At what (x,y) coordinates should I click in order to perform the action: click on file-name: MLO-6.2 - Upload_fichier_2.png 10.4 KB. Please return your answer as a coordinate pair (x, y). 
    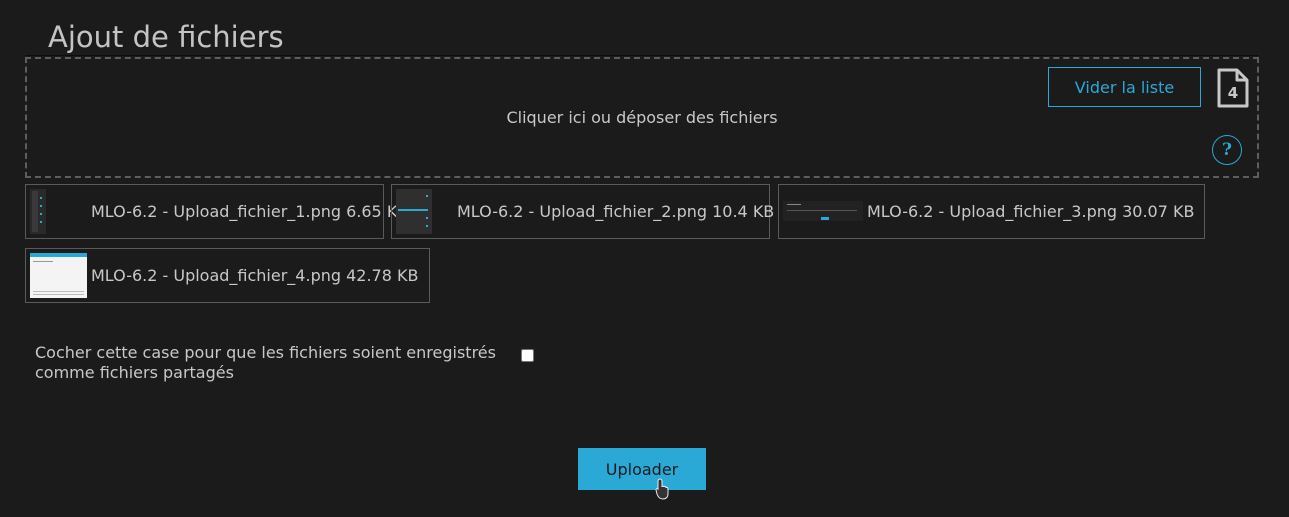
    Looking at the image, I should click on (616, 211).